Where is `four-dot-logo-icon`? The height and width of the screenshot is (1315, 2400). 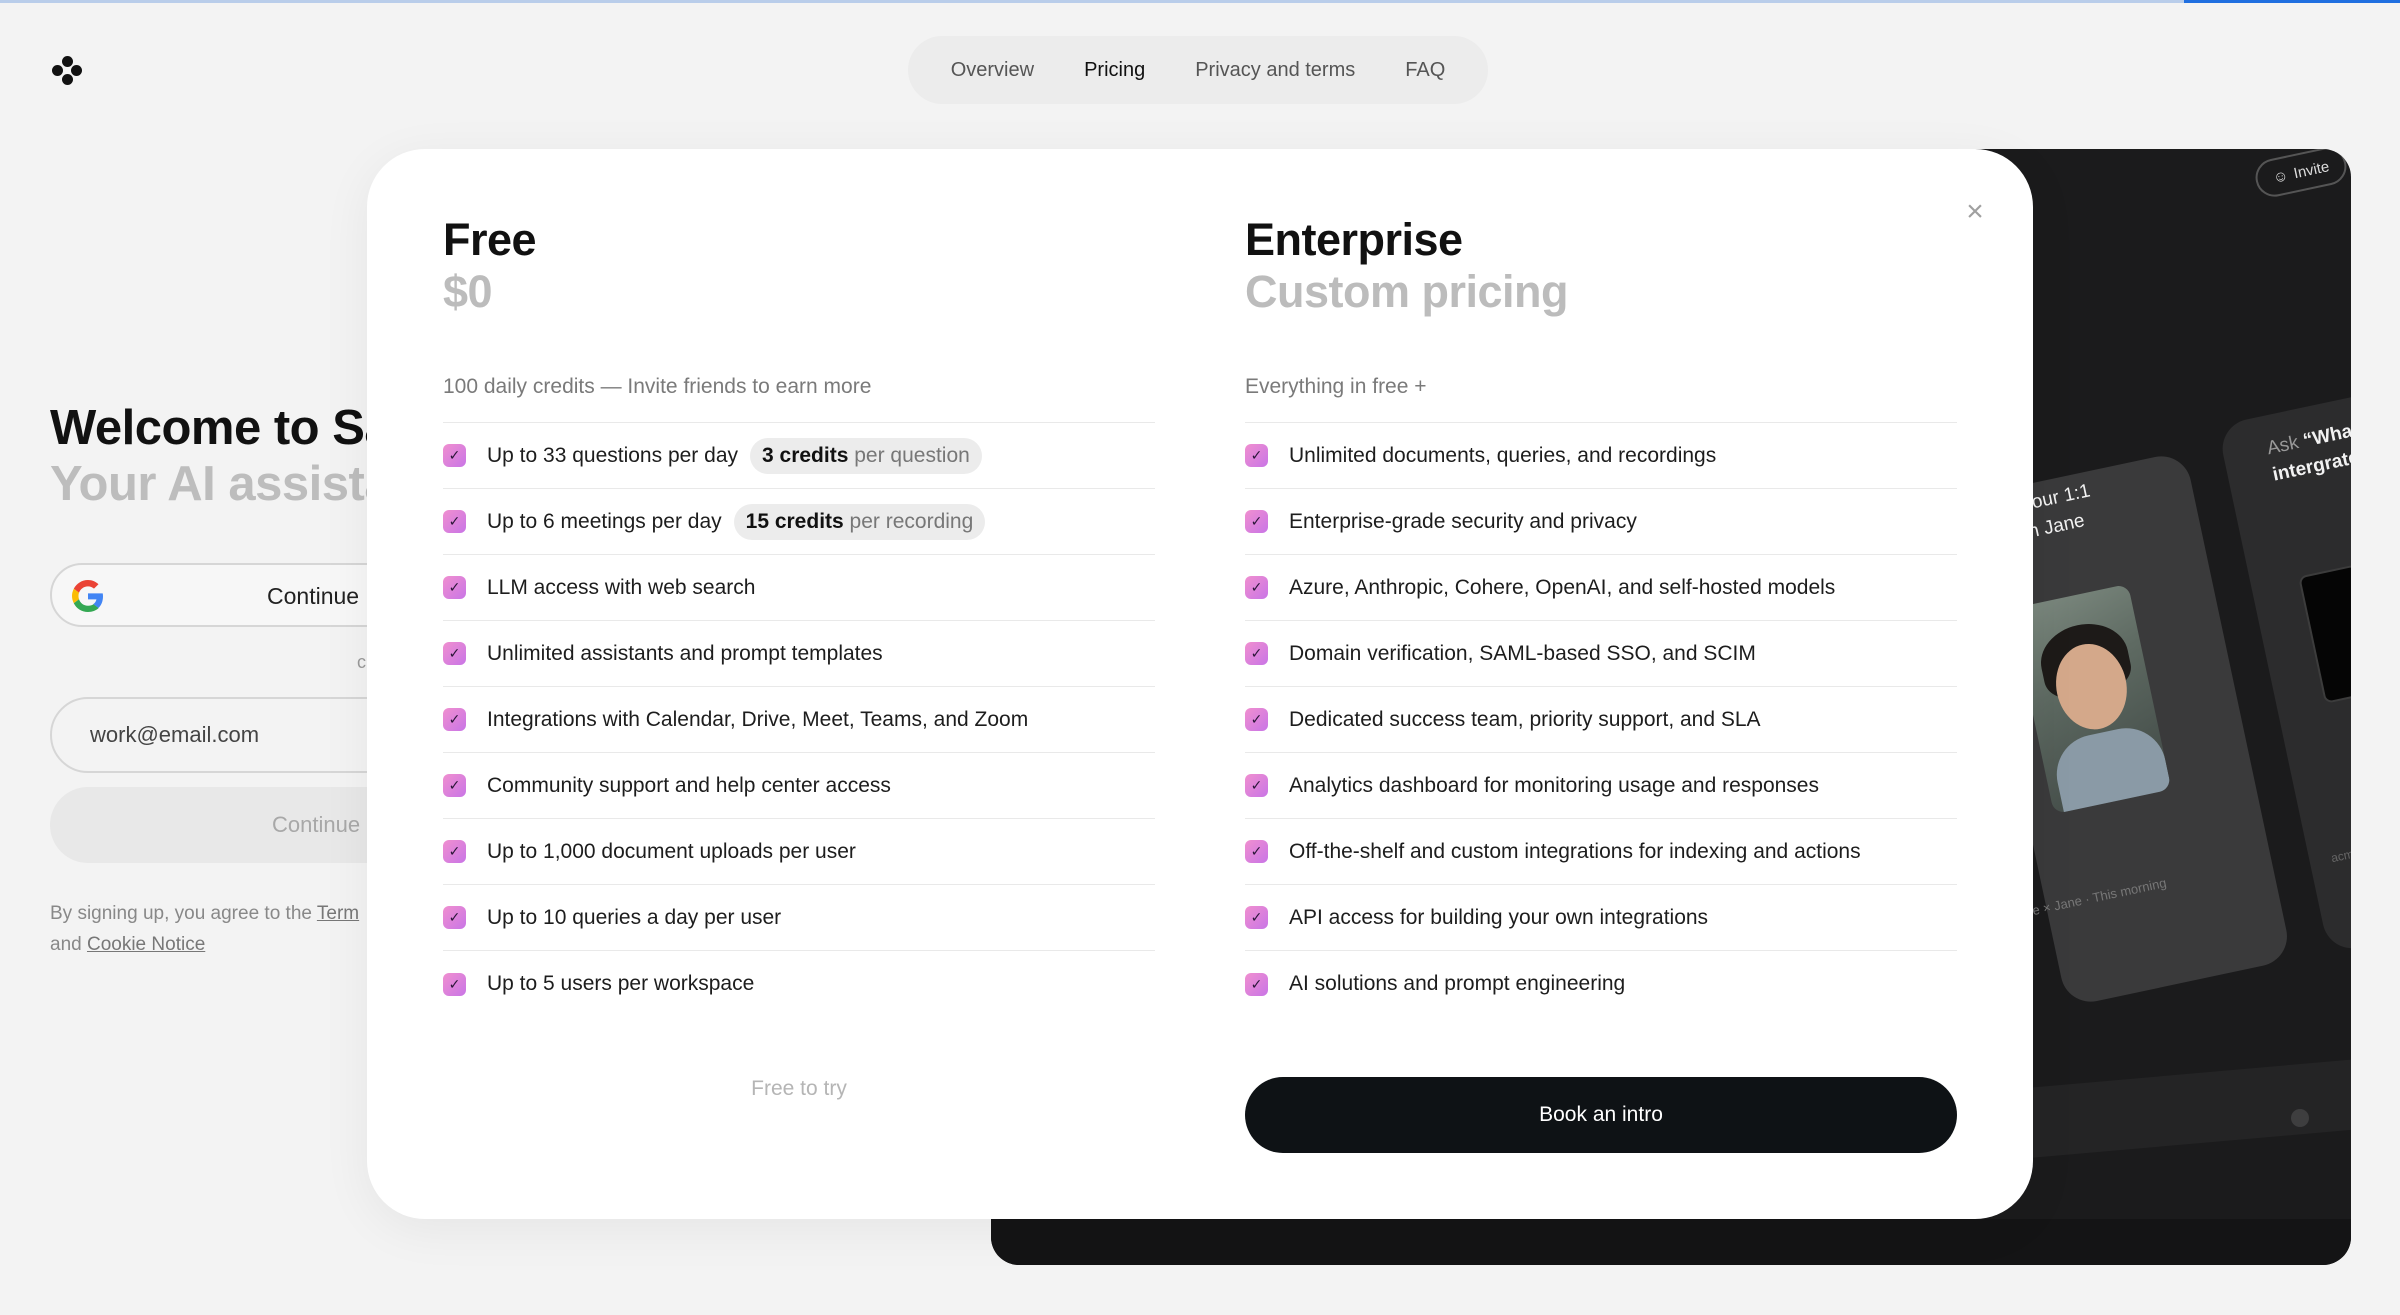 four-dot-logo-icon is located at coordinates (67, 71).